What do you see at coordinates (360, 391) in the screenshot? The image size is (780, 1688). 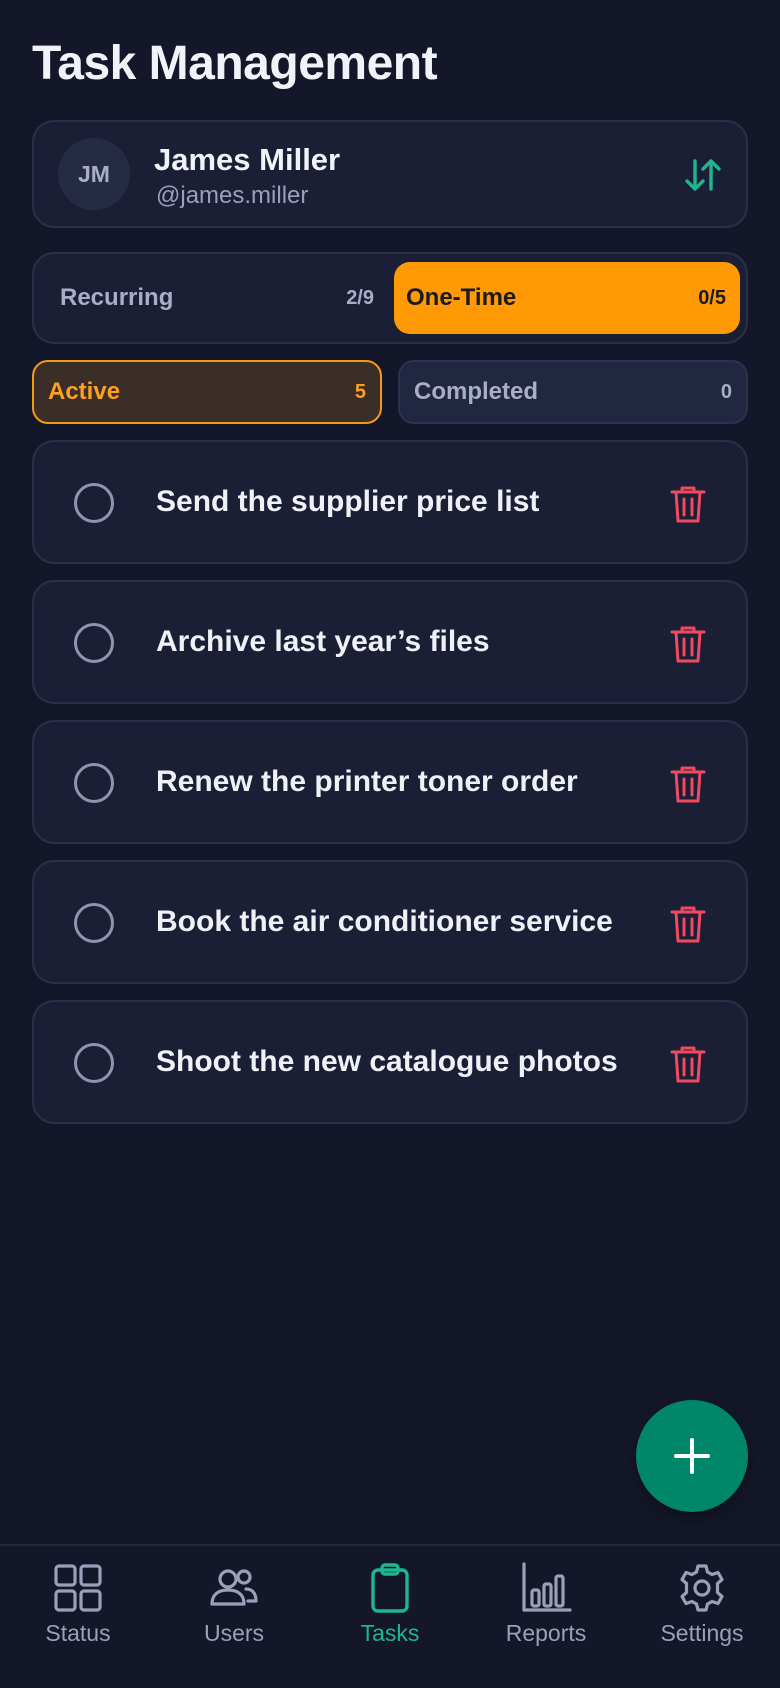 I see `filter-active-count: 5` at bounding box center [360, 391].